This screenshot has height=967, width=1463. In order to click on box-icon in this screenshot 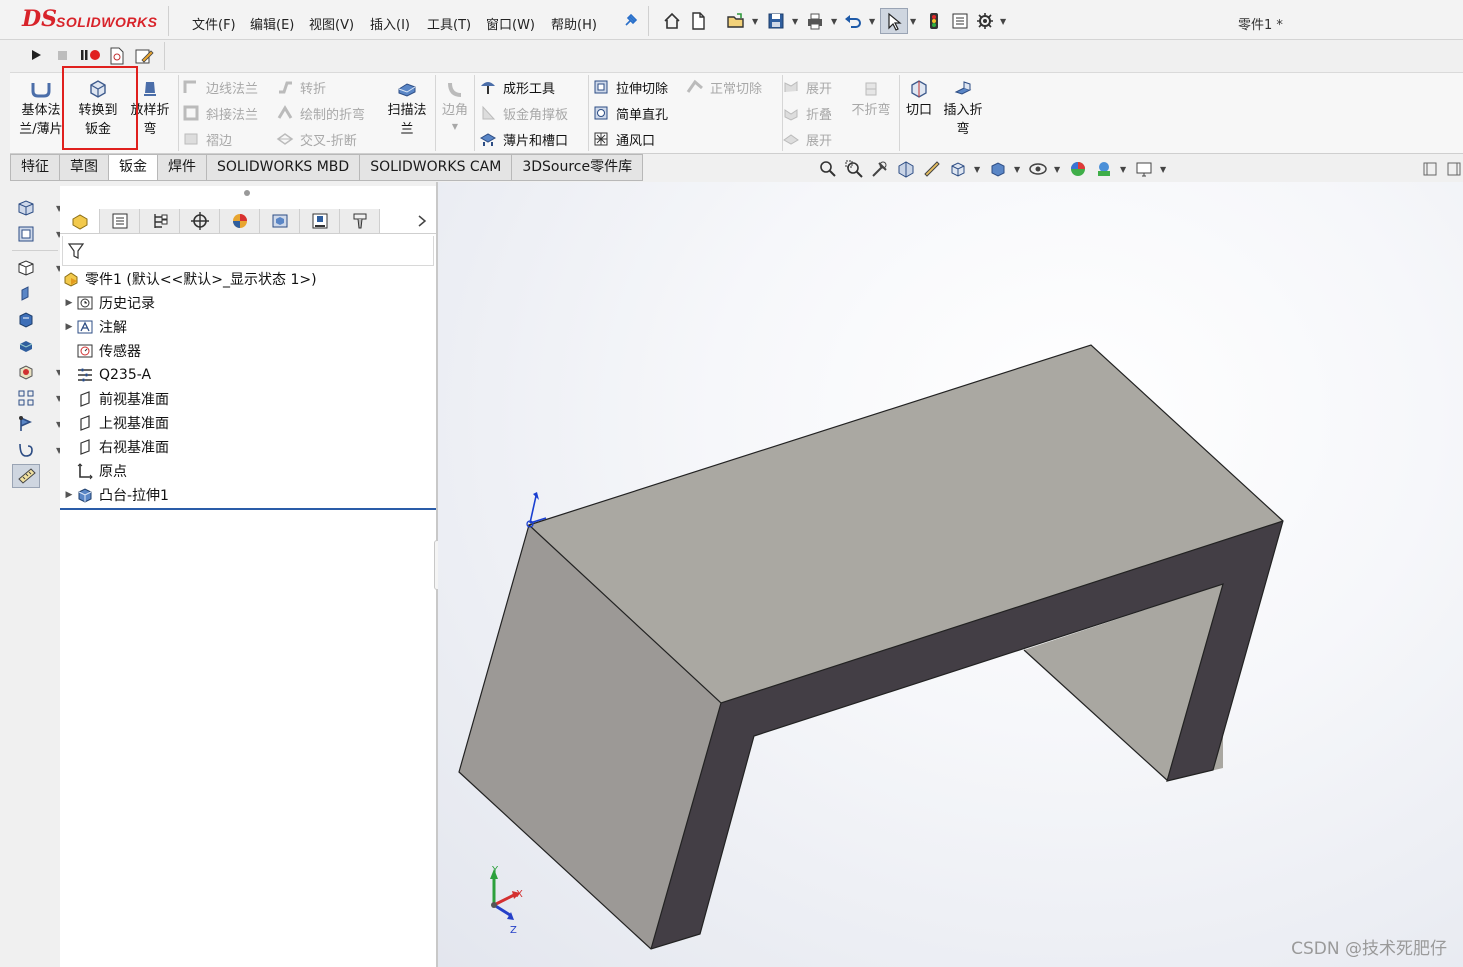, I will do `click(26, 268)`.